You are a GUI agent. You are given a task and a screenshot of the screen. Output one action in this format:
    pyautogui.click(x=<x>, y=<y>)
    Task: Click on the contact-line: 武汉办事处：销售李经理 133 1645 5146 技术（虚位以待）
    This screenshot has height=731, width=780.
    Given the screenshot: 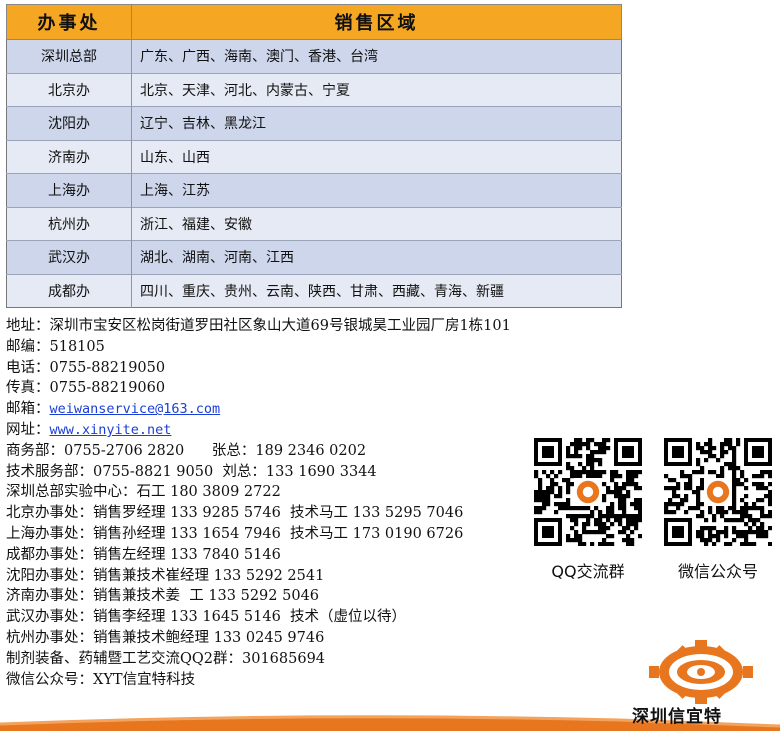 What is the action you would take?
    pyautogui.click(x=206, y=617)
    